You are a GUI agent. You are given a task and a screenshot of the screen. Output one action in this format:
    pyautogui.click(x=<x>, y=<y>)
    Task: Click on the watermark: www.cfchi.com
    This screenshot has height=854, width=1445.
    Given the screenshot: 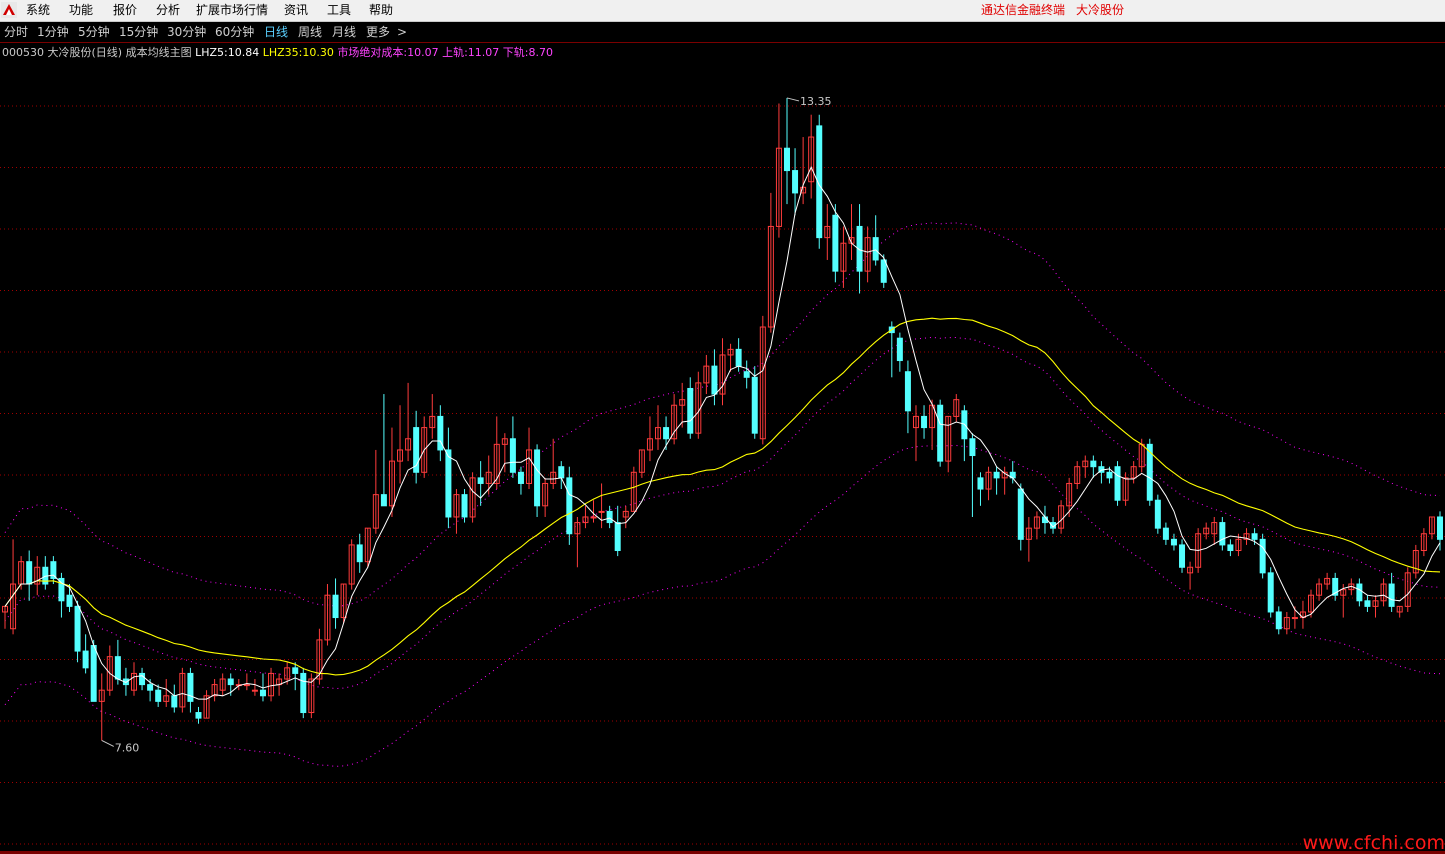 What is the action you would take?
    pyautogui.click(x=1373, y=843)
    